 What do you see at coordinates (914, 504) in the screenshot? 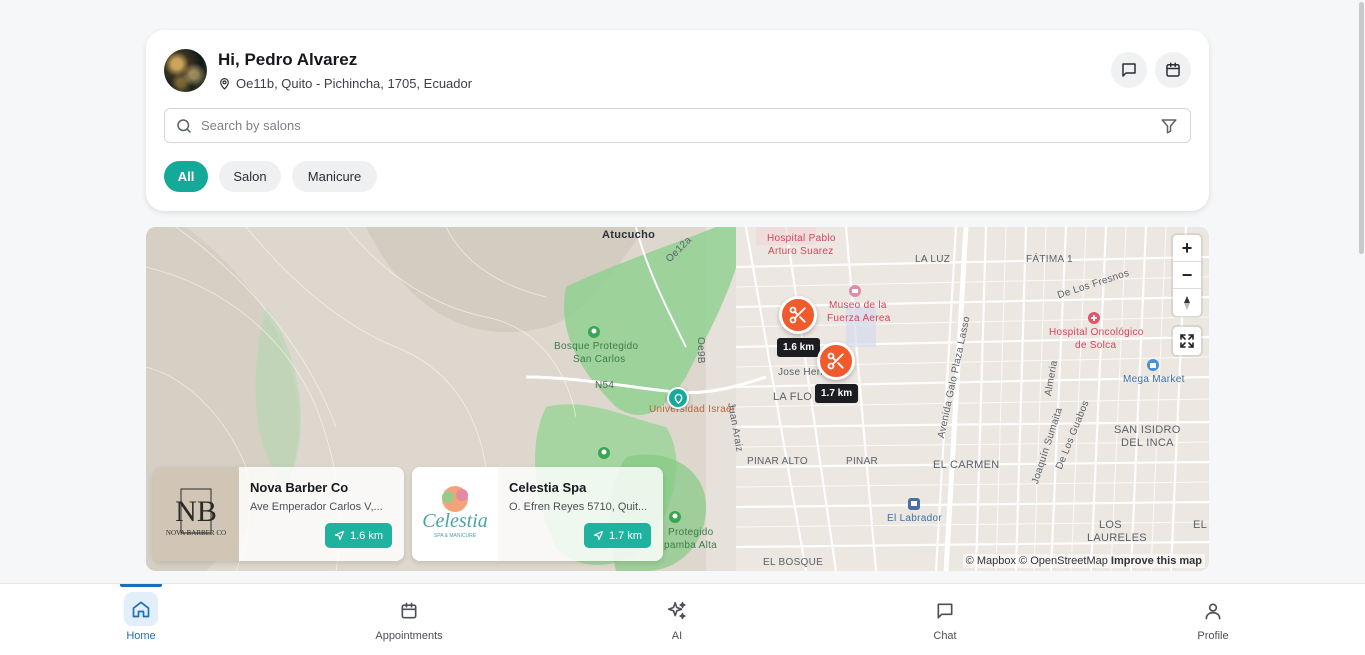
I see `bus-station-icon` at bounding box center [914, 504].